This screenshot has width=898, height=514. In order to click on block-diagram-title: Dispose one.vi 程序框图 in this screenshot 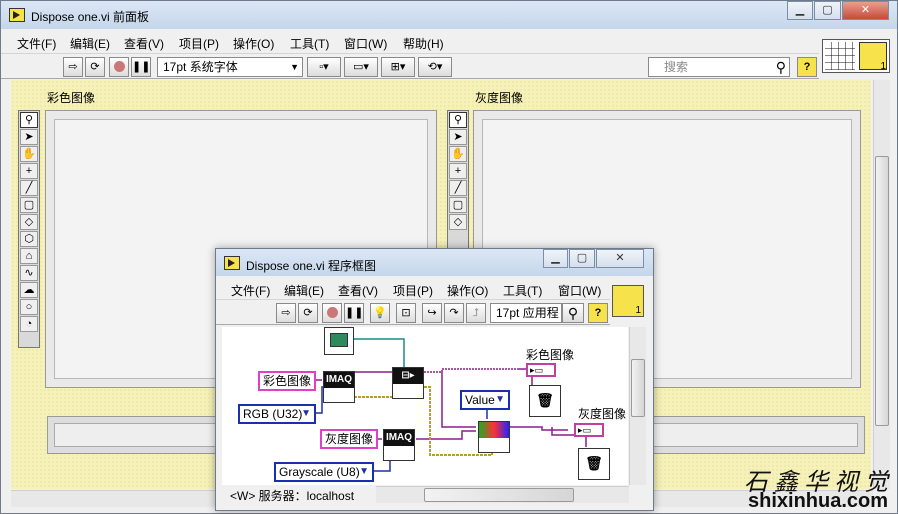, I will do `click(311, 266)`.